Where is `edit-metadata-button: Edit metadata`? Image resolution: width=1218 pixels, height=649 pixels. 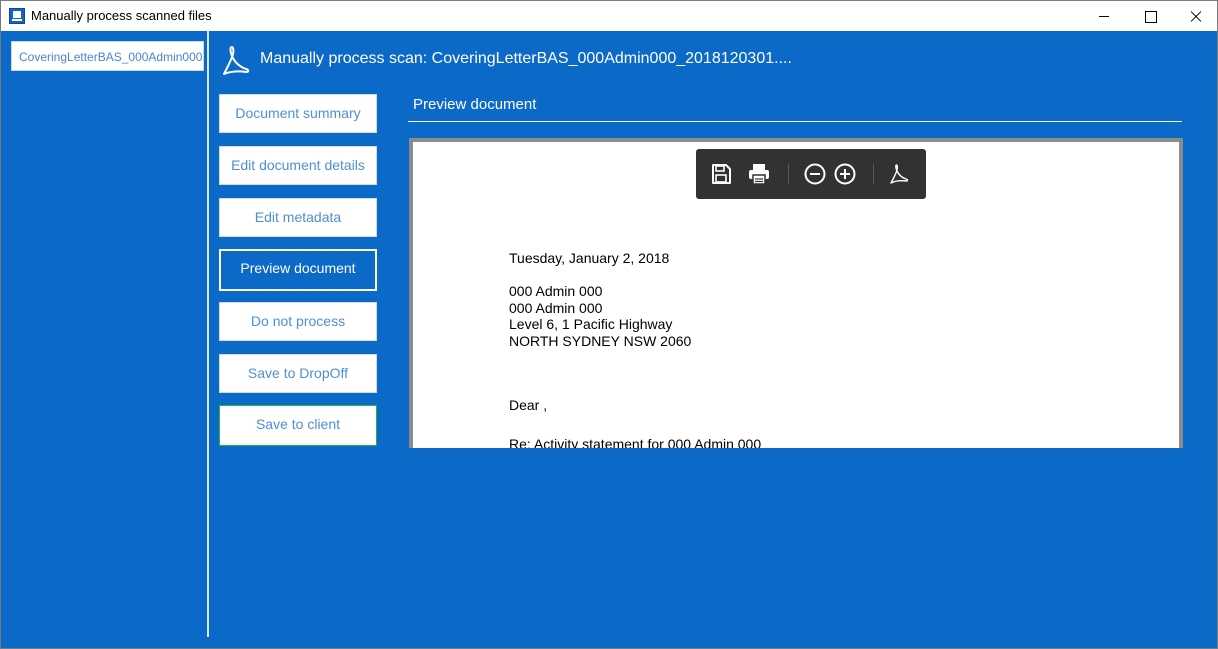
edit-metadata-button: Edit metadata is located at coordinates (298, 217).